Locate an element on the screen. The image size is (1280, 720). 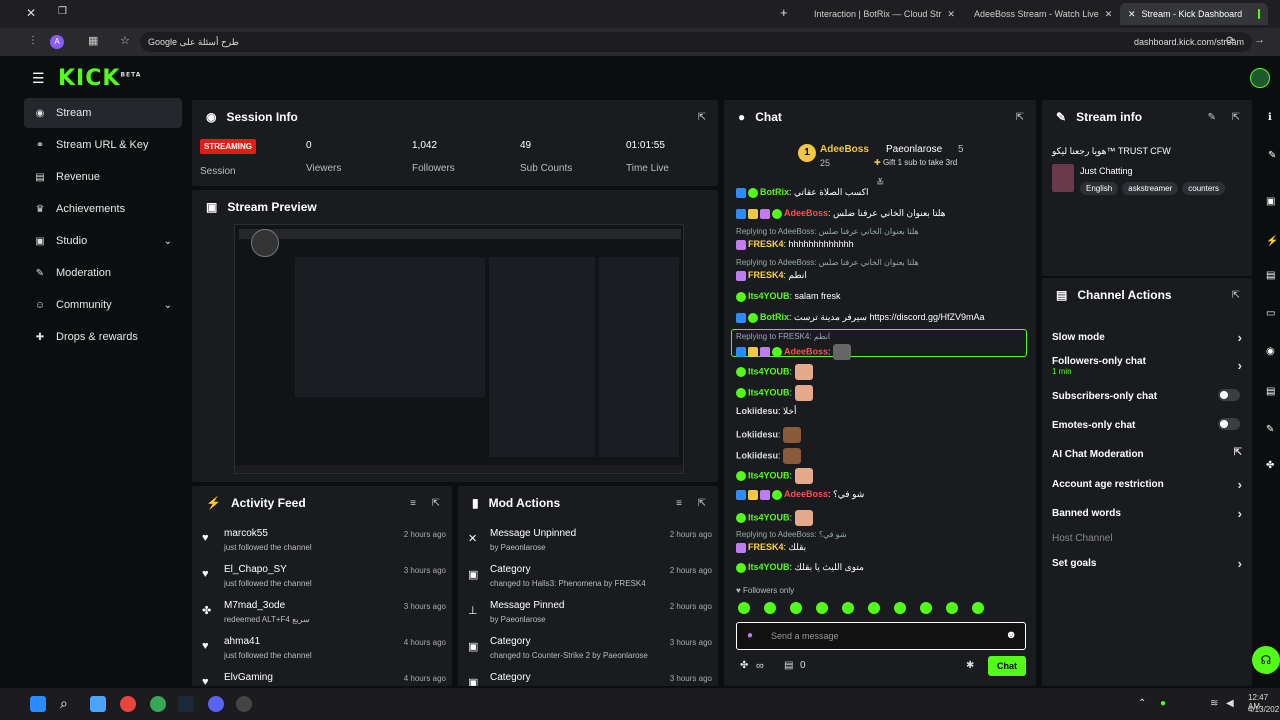
extensions-icon: ▦ is located at coordinates (93, 40).